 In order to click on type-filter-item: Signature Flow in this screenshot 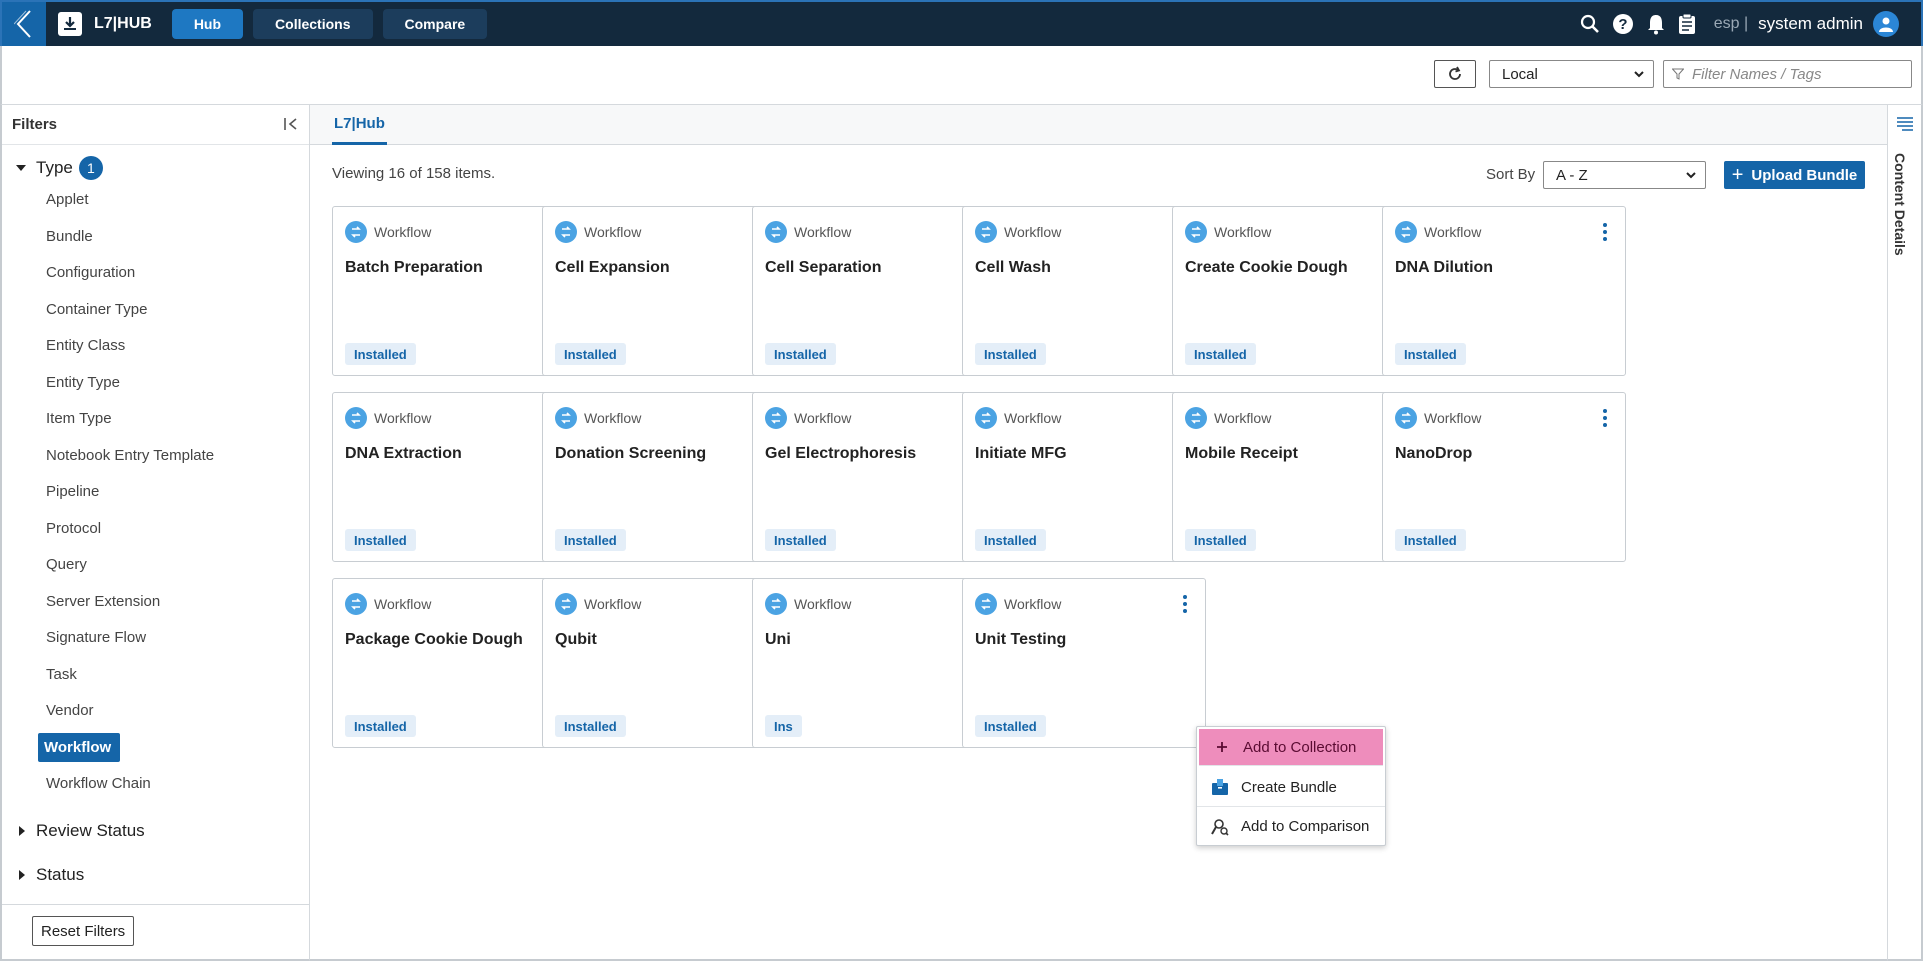, I will do `click(176, 637)`.